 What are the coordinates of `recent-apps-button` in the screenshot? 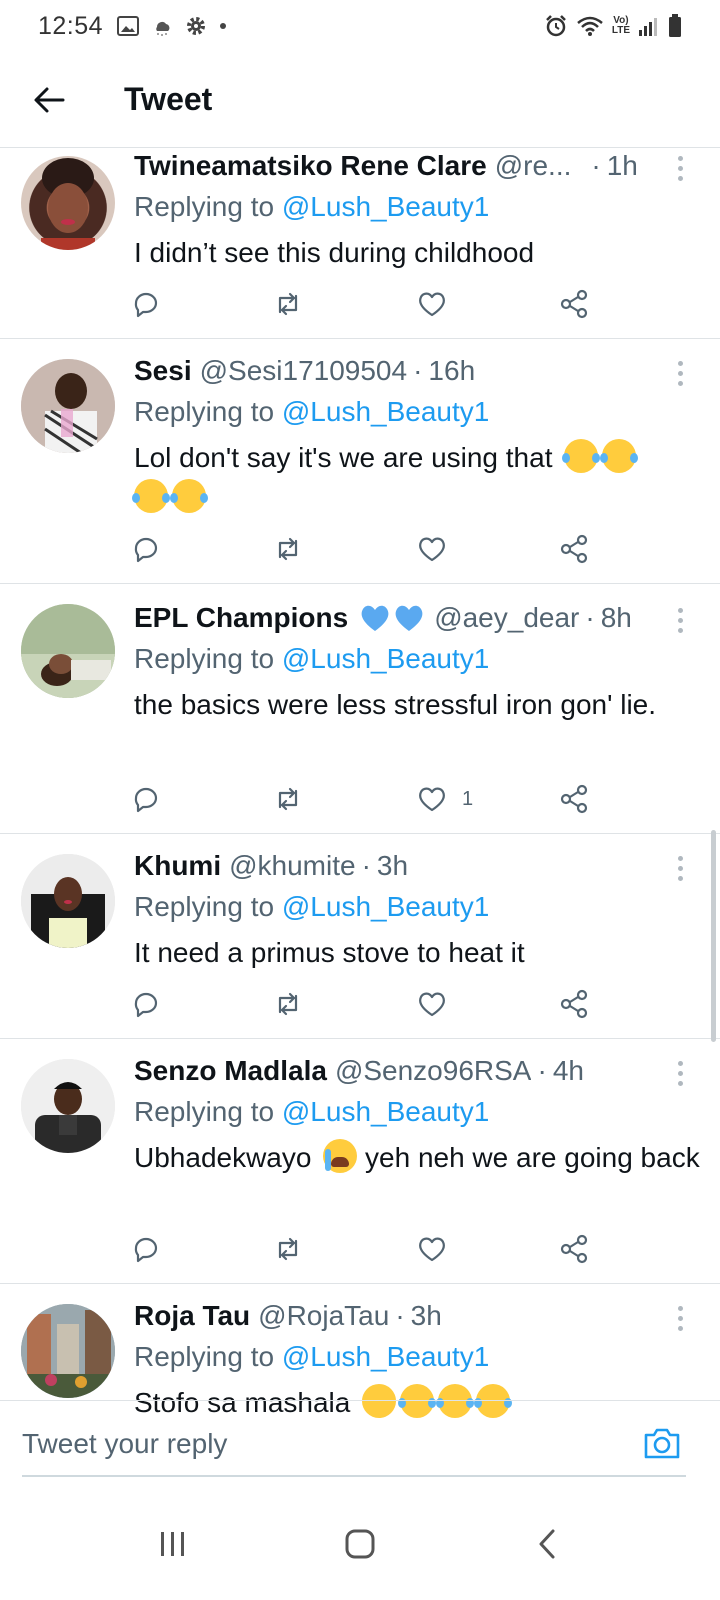 It's located at (173, 1544).